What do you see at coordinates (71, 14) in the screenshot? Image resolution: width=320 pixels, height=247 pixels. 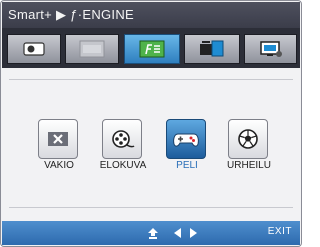 I see `menu-title: Smart+ ▶ ƒ·ENGINE` at bounding box center [71, 14].